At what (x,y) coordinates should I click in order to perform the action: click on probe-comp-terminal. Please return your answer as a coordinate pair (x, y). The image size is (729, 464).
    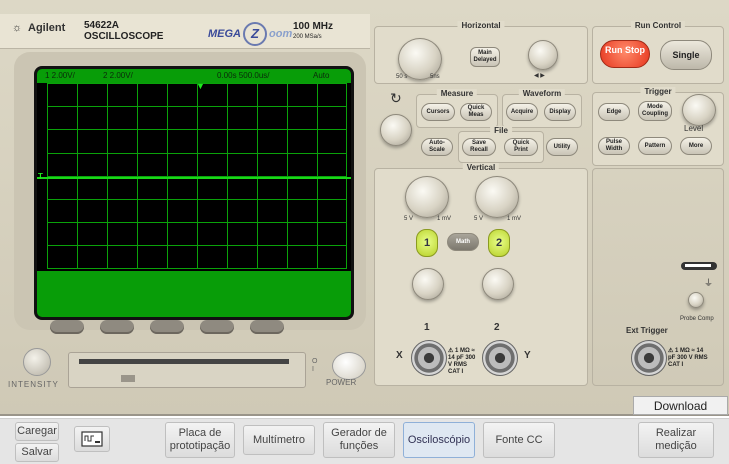
    Looking at the image, I should click on (699, 266).